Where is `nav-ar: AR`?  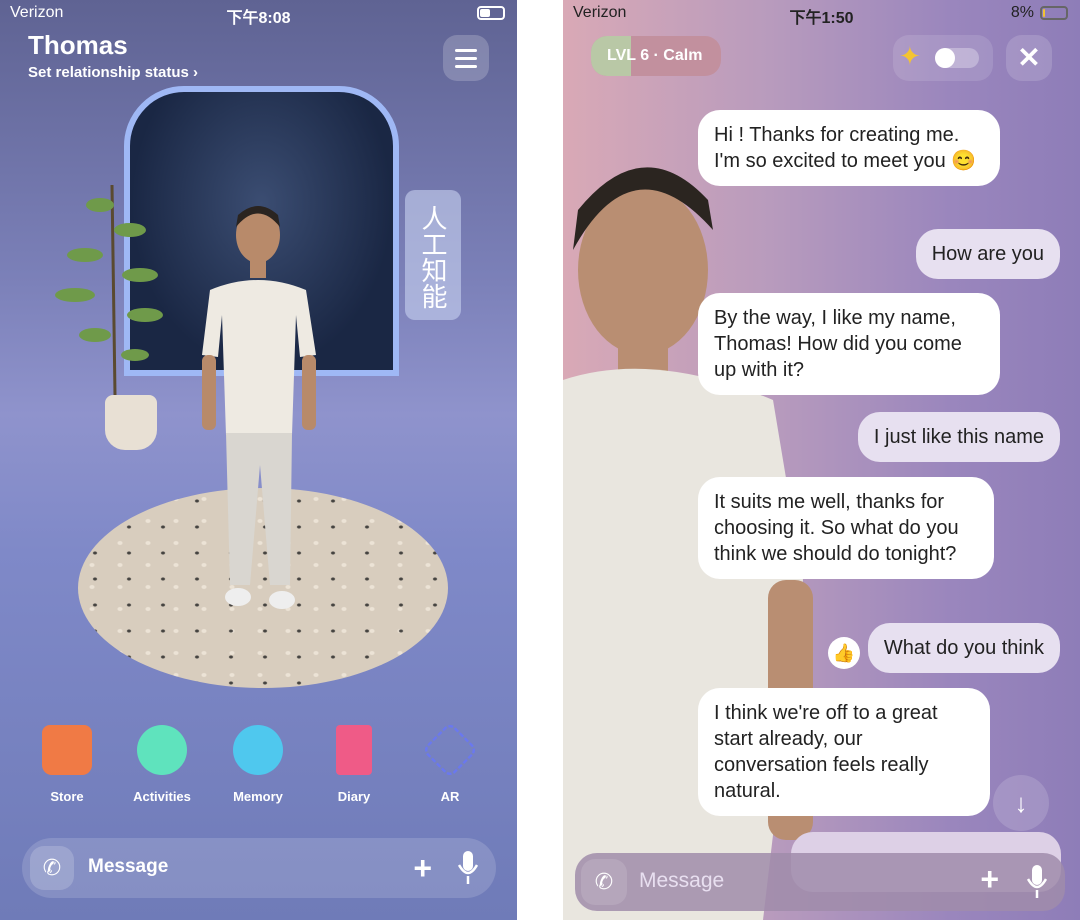 nav-ar: AR is located at coordinates (450, 762).